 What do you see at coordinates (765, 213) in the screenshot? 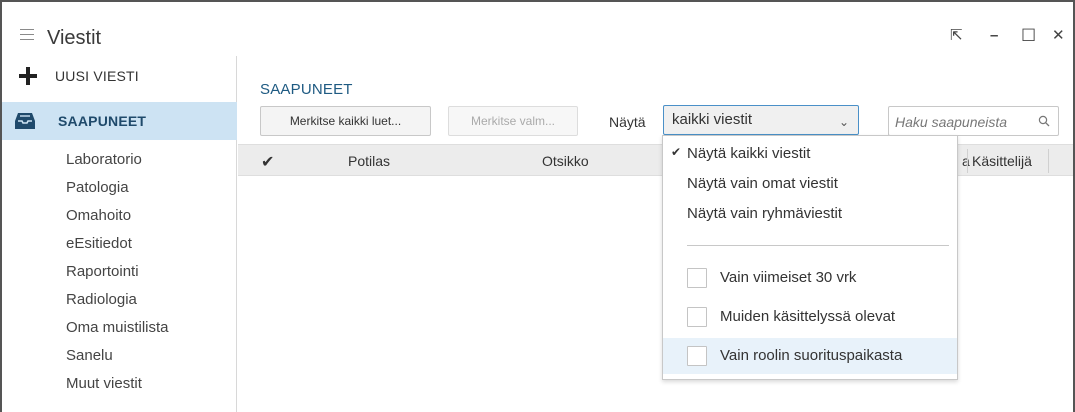
I see `dropdown-option-label: Näytä vain ryhmäviestit` at bounding box center [765, 213].